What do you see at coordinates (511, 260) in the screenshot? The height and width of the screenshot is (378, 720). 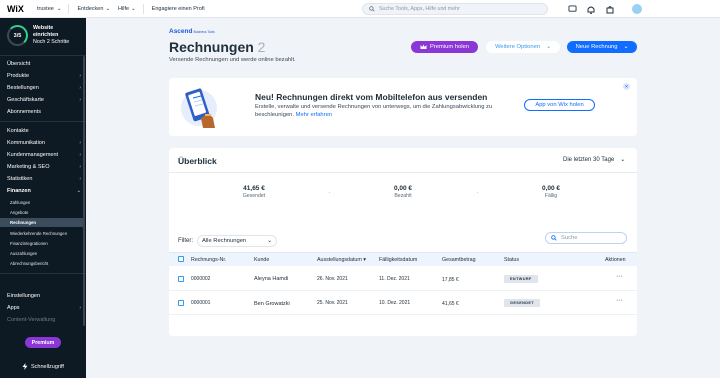 I see `column-header: Status` at bounding box center [511, 260].